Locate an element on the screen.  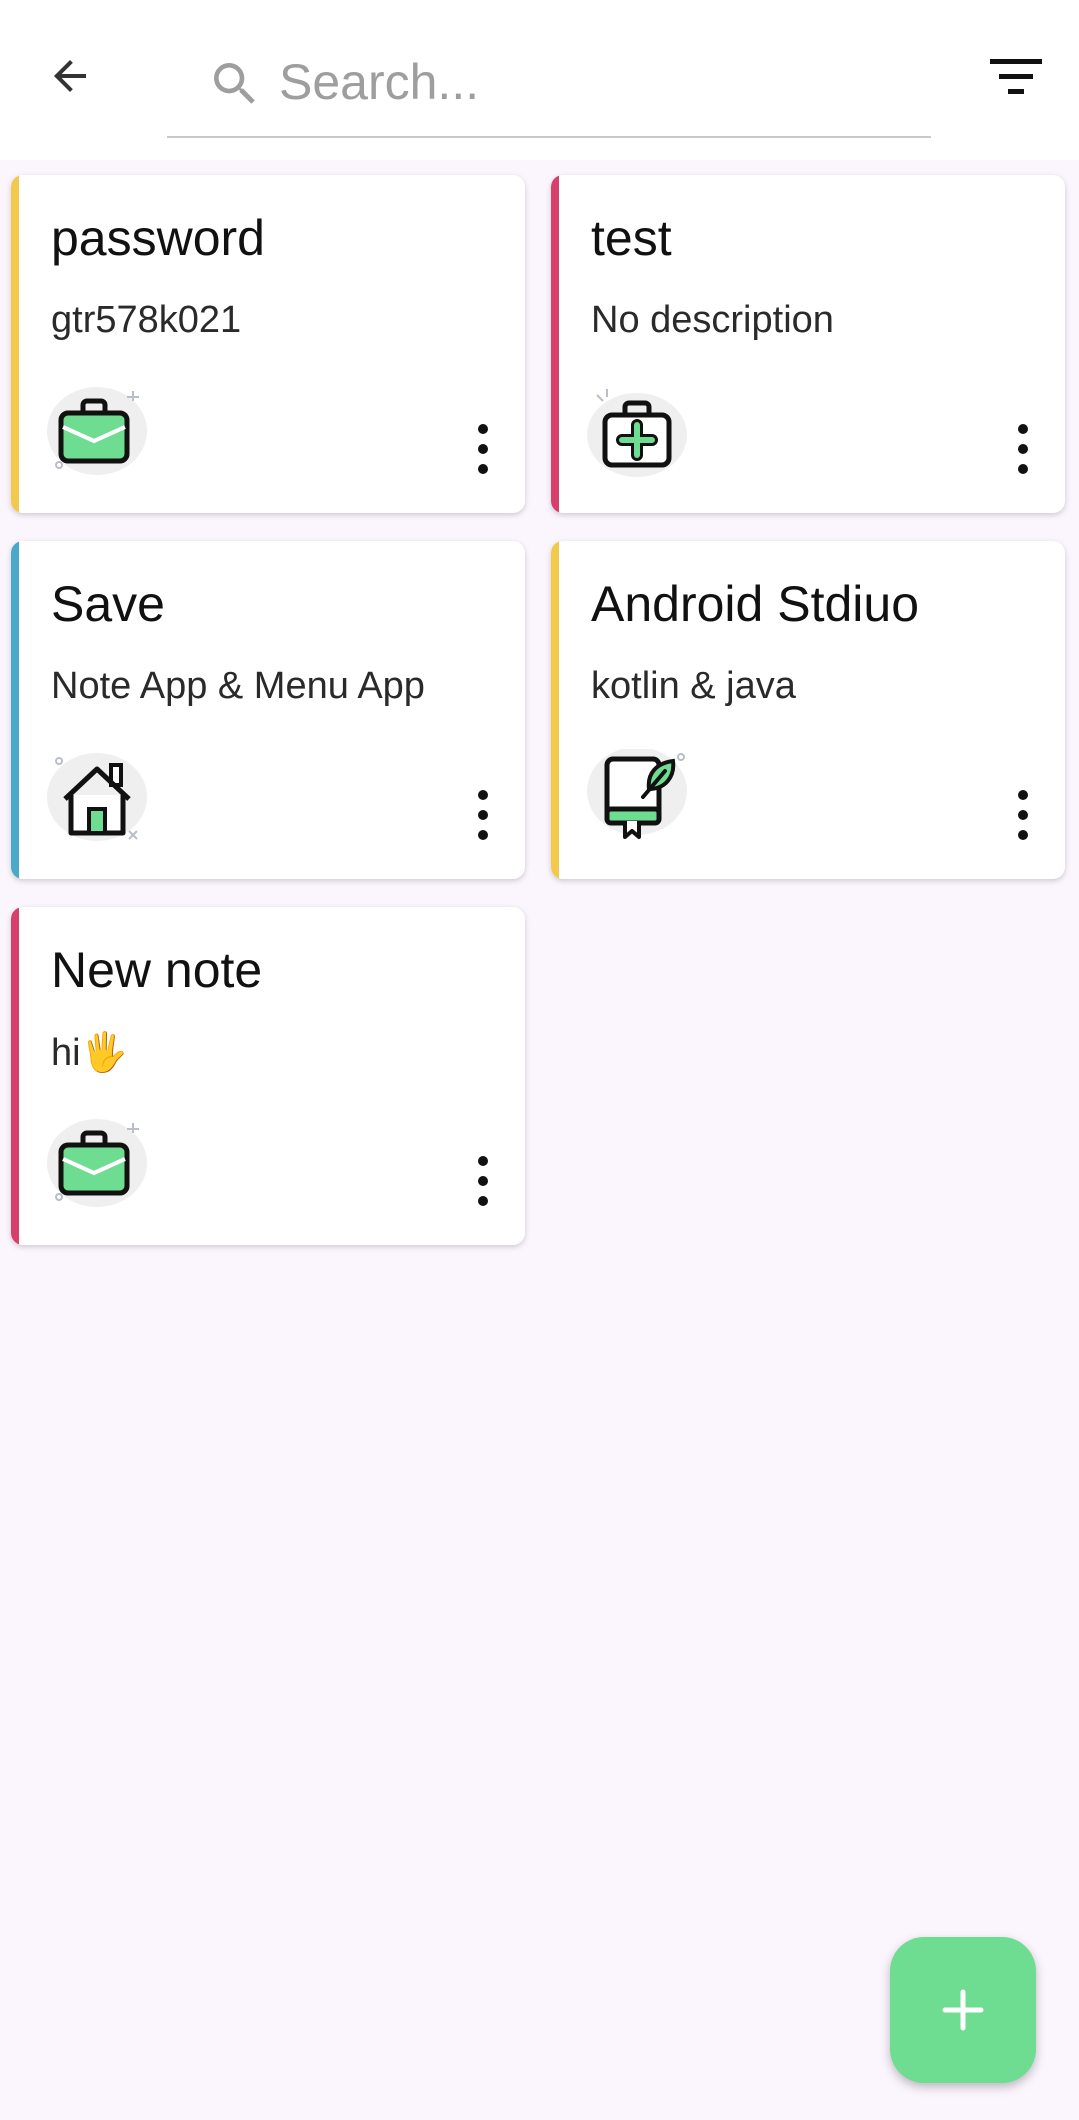
plus-icon is located at coordinates (963, 2010).